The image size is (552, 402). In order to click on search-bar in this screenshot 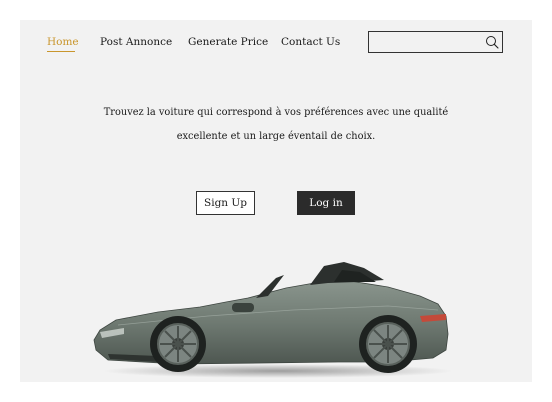, I will do `click(435, 42)`.